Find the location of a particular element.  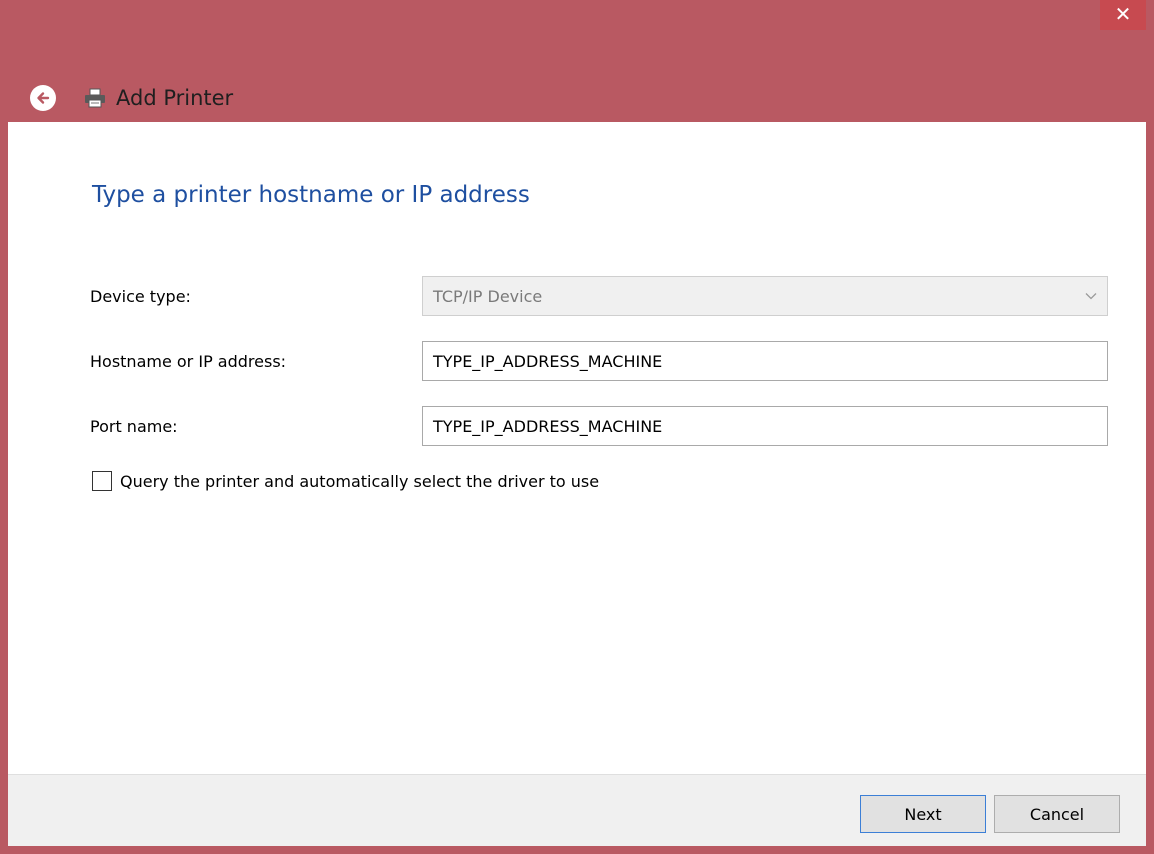

device-type-value: TCP/IP Device is located at coordinates (488, 296).